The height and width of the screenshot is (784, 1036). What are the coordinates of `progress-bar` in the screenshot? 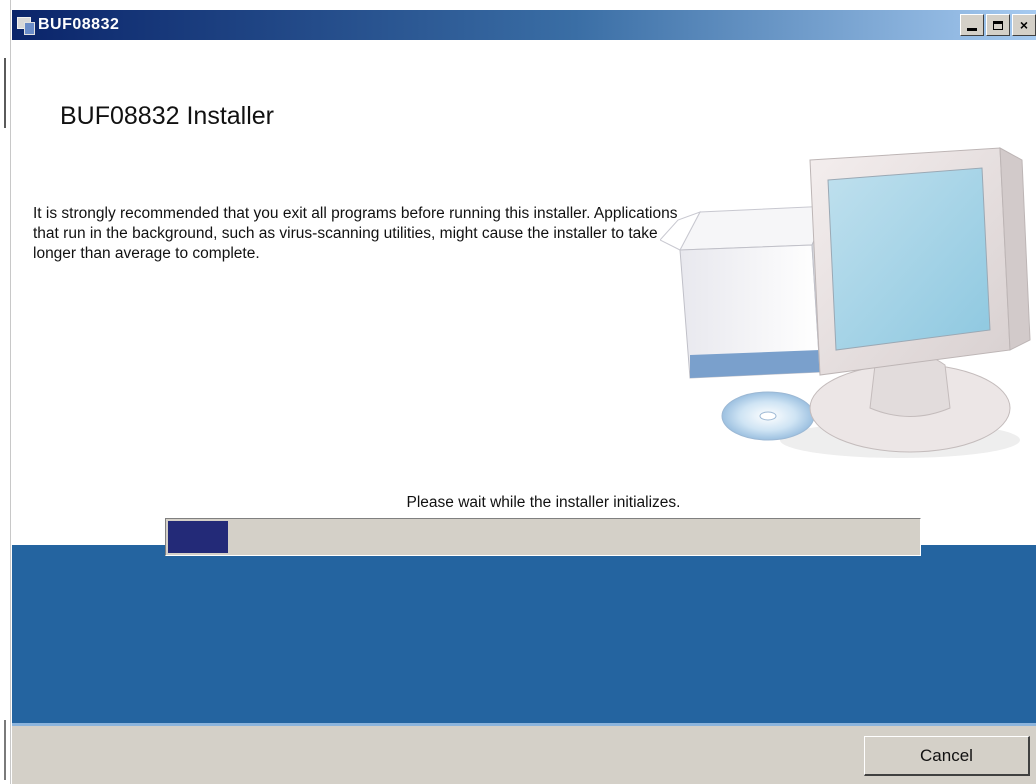 It's located at (543, 537).